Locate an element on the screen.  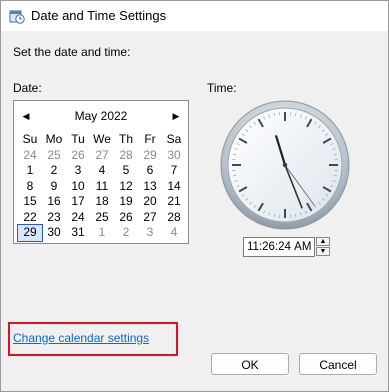
day-cell: 21 is located at coordinates (174, 202).